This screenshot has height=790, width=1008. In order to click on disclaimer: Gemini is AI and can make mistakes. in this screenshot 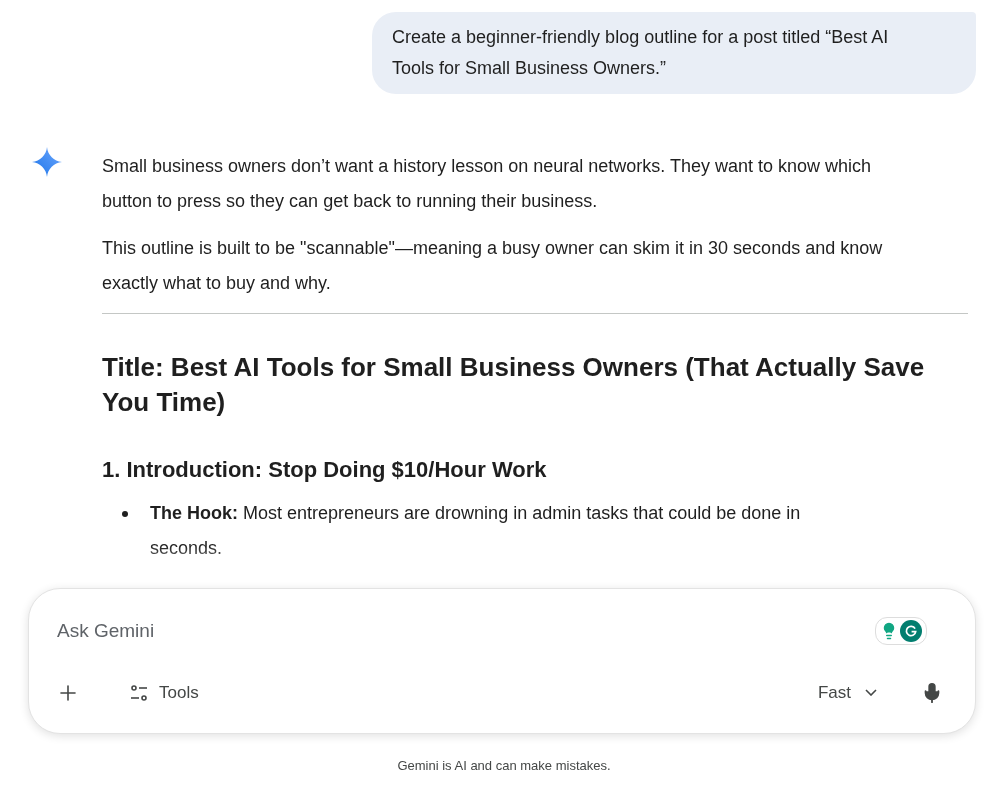, I will do `click(504, 766)`.